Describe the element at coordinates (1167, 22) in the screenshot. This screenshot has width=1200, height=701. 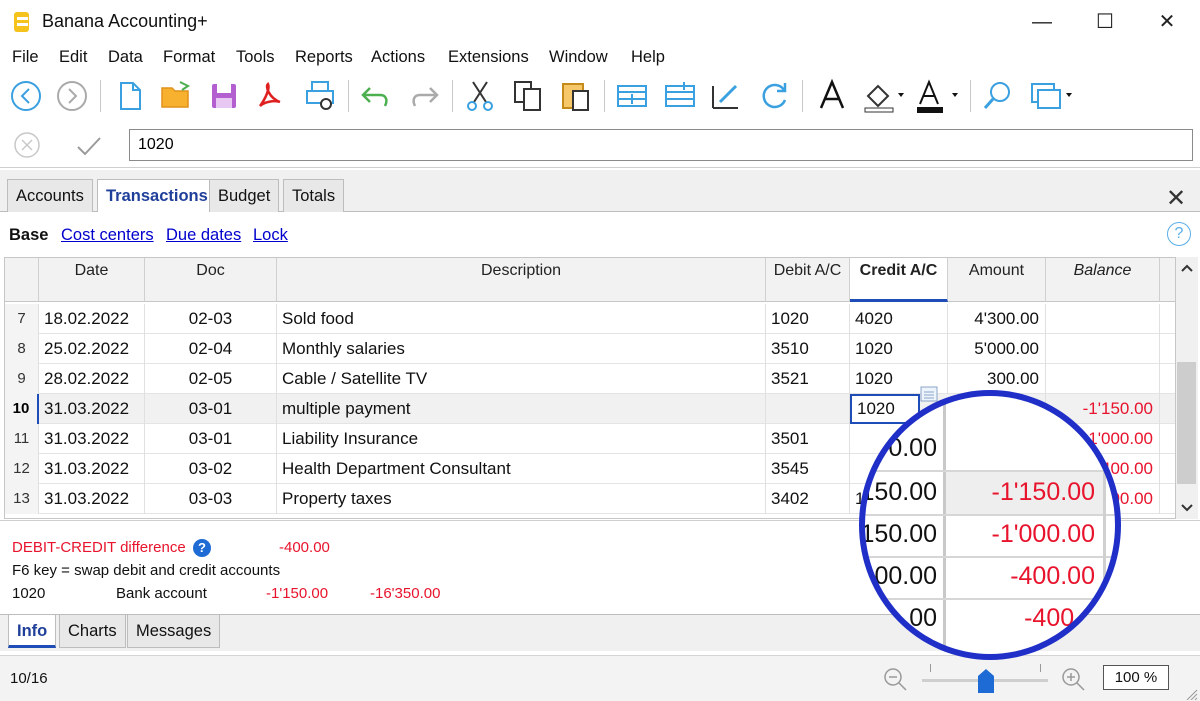
I see `close-window-button: ✕` at that location.